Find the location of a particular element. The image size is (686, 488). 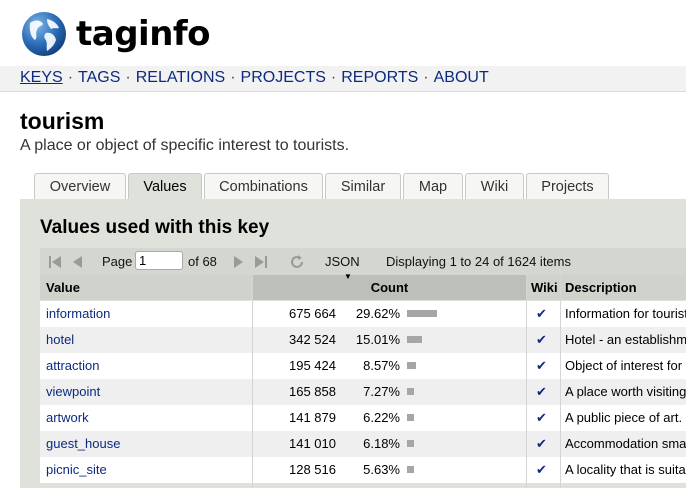

first-page-icon is located at coordinates (55, 261).